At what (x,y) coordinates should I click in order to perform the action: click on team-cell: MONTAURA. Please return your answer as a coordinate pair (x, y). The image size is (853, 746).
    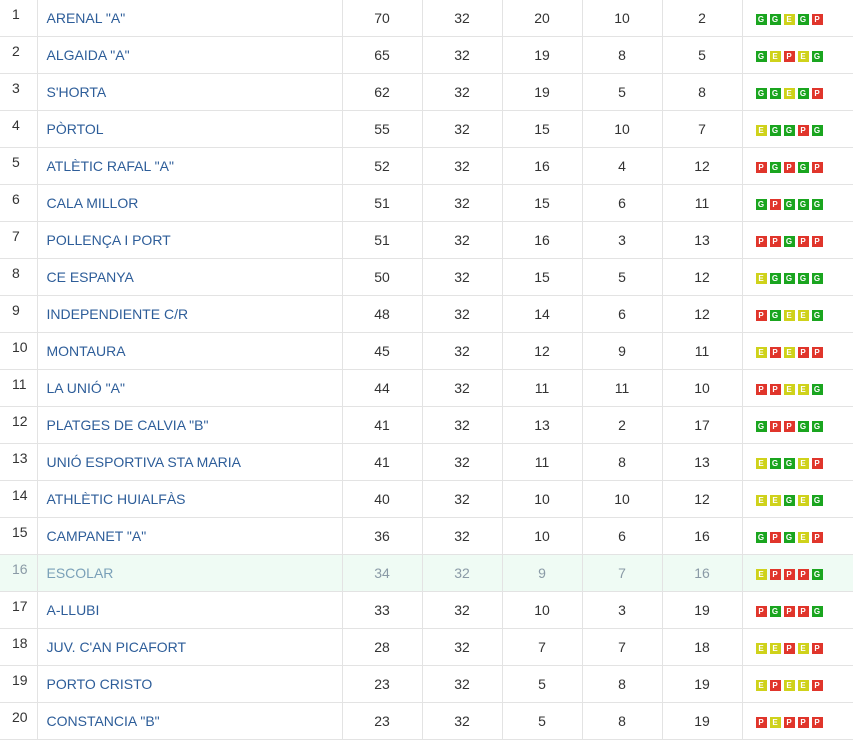
    Looking at the image, I should click on (190, 351).